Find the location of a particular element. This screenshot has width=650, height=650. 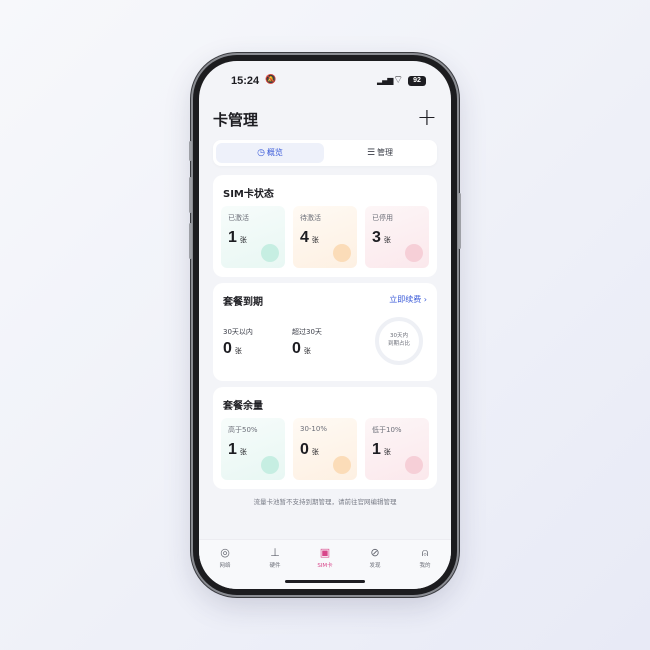

plan-remaining-title: 套餐余量 is located at coordinates (243, 406).